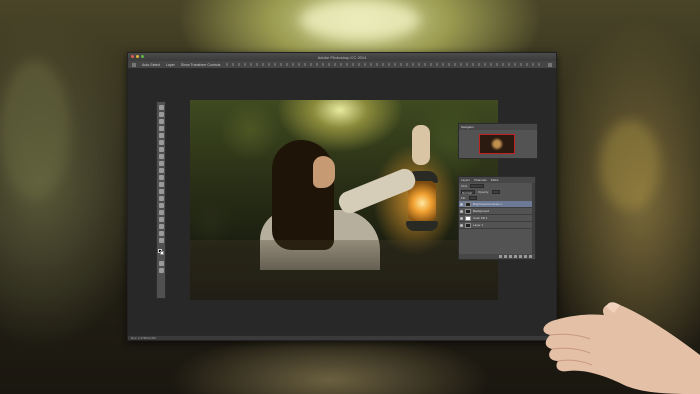  I want to click on quick-select-tool-icon, so click(161, 128).